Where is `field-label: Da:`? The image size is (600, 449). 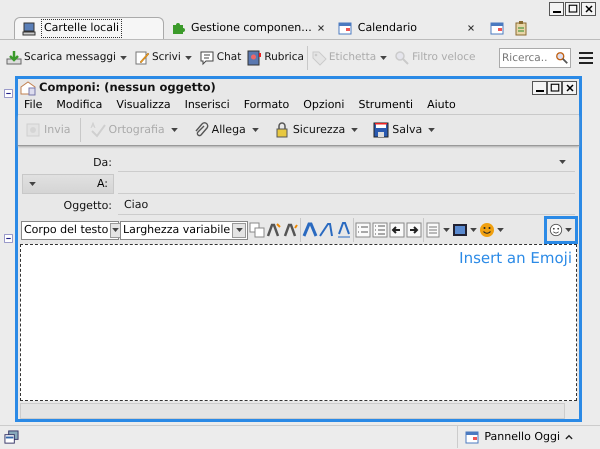
field-label: Da: is located at coordinates (102, 162).